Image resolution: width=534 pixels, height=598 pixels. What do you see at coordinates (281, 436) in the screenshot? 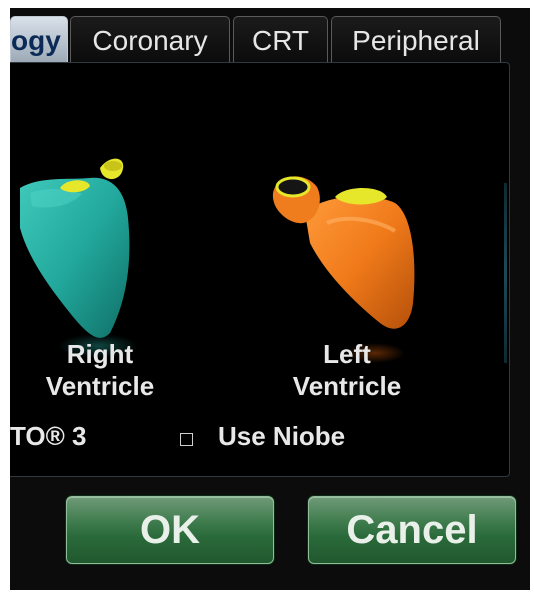
I see `use-niobe-label: Use Niobe` at bounding box center [281, 436].